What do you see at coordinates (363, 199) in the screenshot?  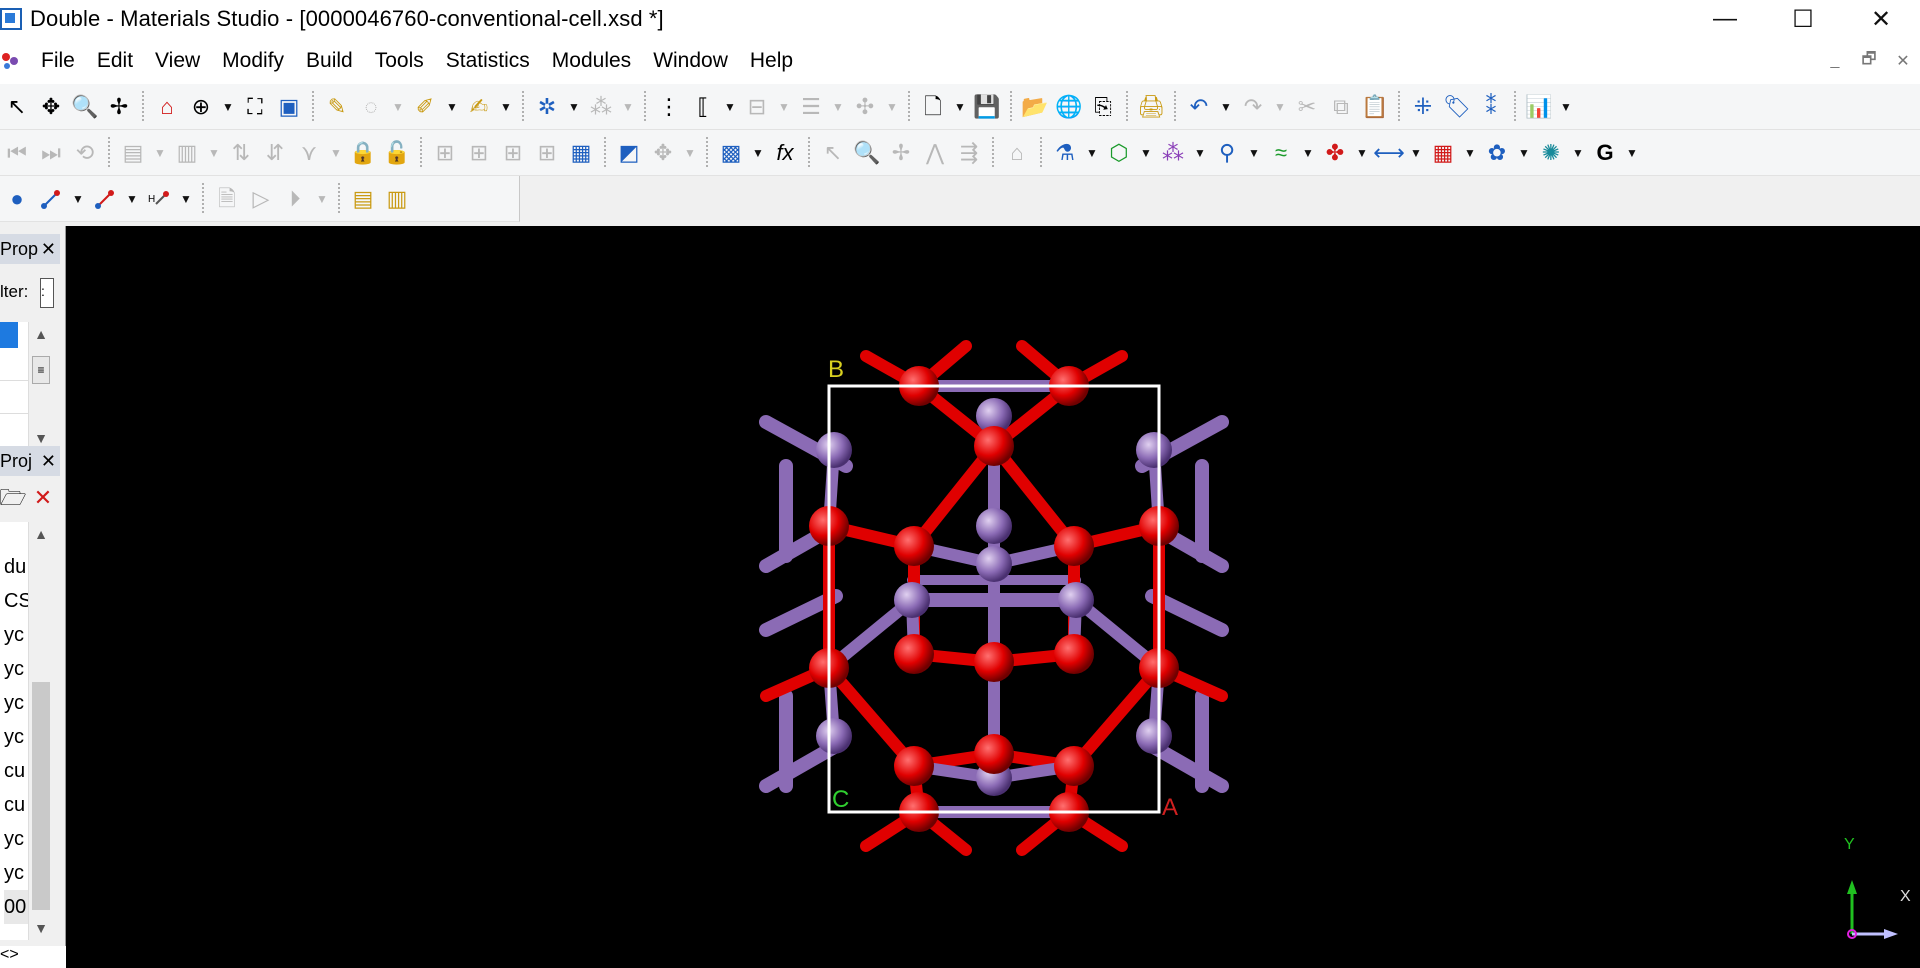 I see `stack-back-icon: ▤` at bounding box center [363, 199].